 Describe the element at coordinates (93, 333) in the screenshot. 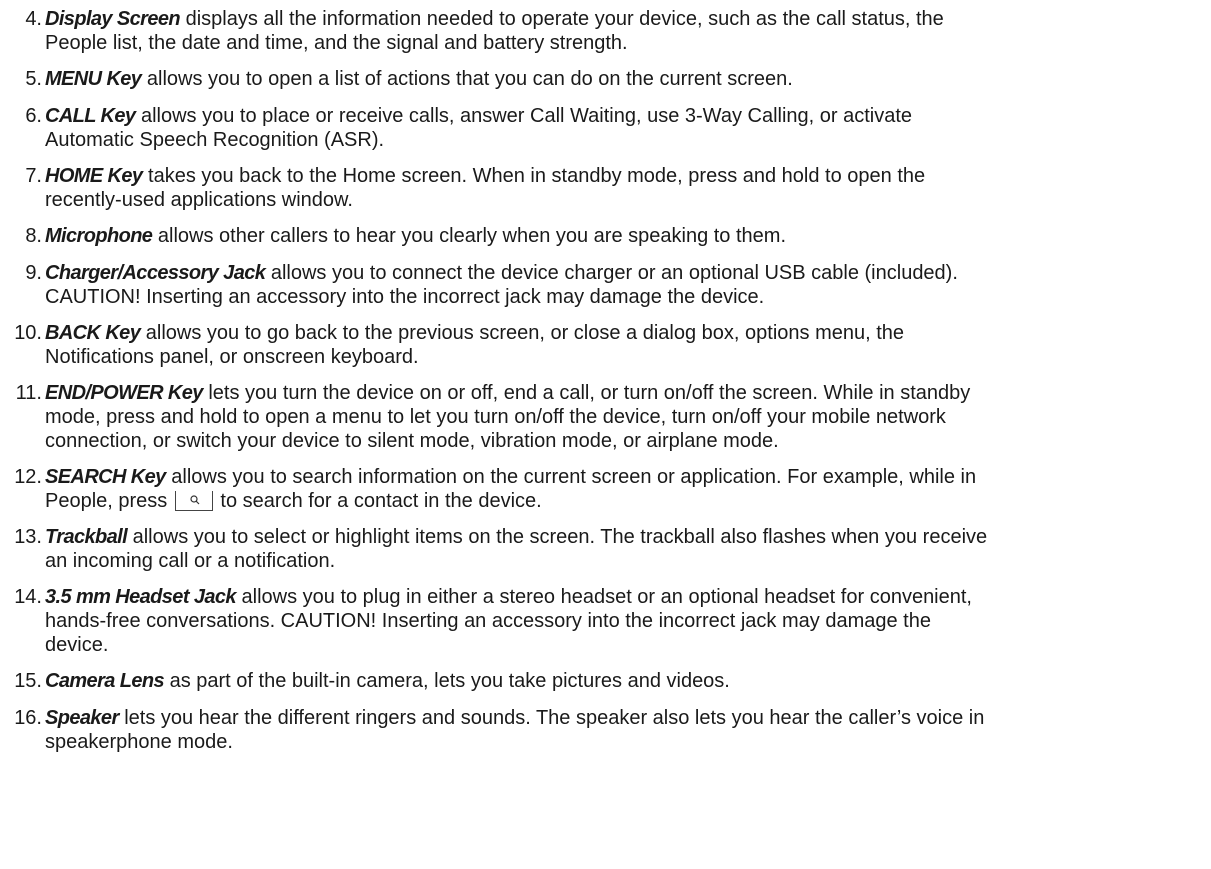

I see `item-term: BACK Key` at that location.